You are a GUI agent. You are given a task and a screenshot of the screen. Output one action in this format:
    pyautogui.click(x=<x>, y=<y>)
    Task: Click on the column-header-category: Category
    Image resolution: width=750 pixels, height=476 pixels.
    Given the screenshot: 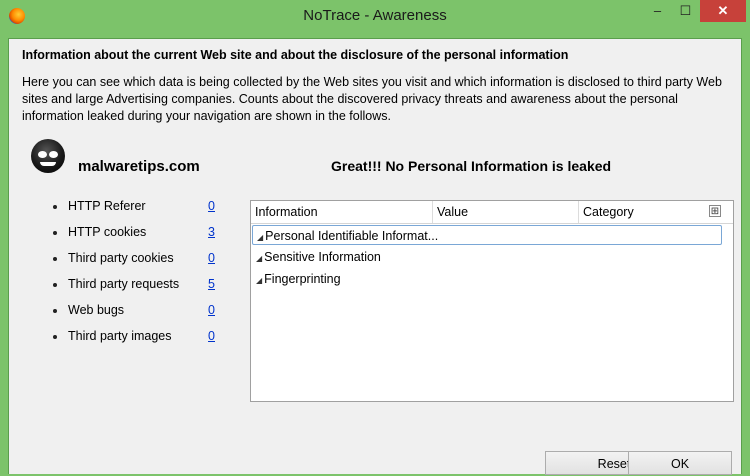 What is the action you would take?
    pyautogui.click(x=643, y=212)
    